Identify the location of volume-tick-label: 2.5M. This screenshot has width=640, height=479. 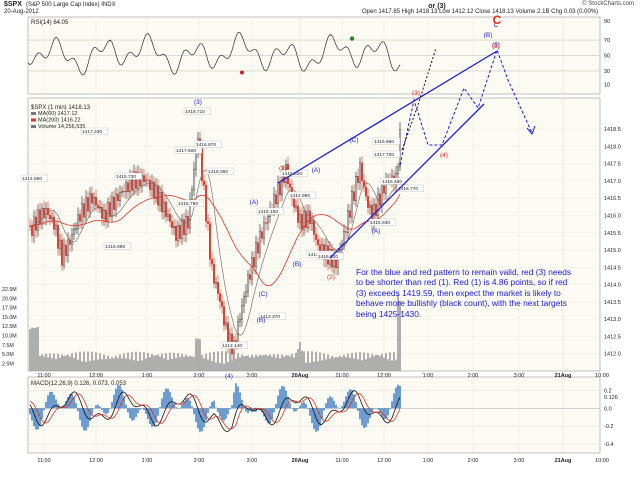
(8, 364).